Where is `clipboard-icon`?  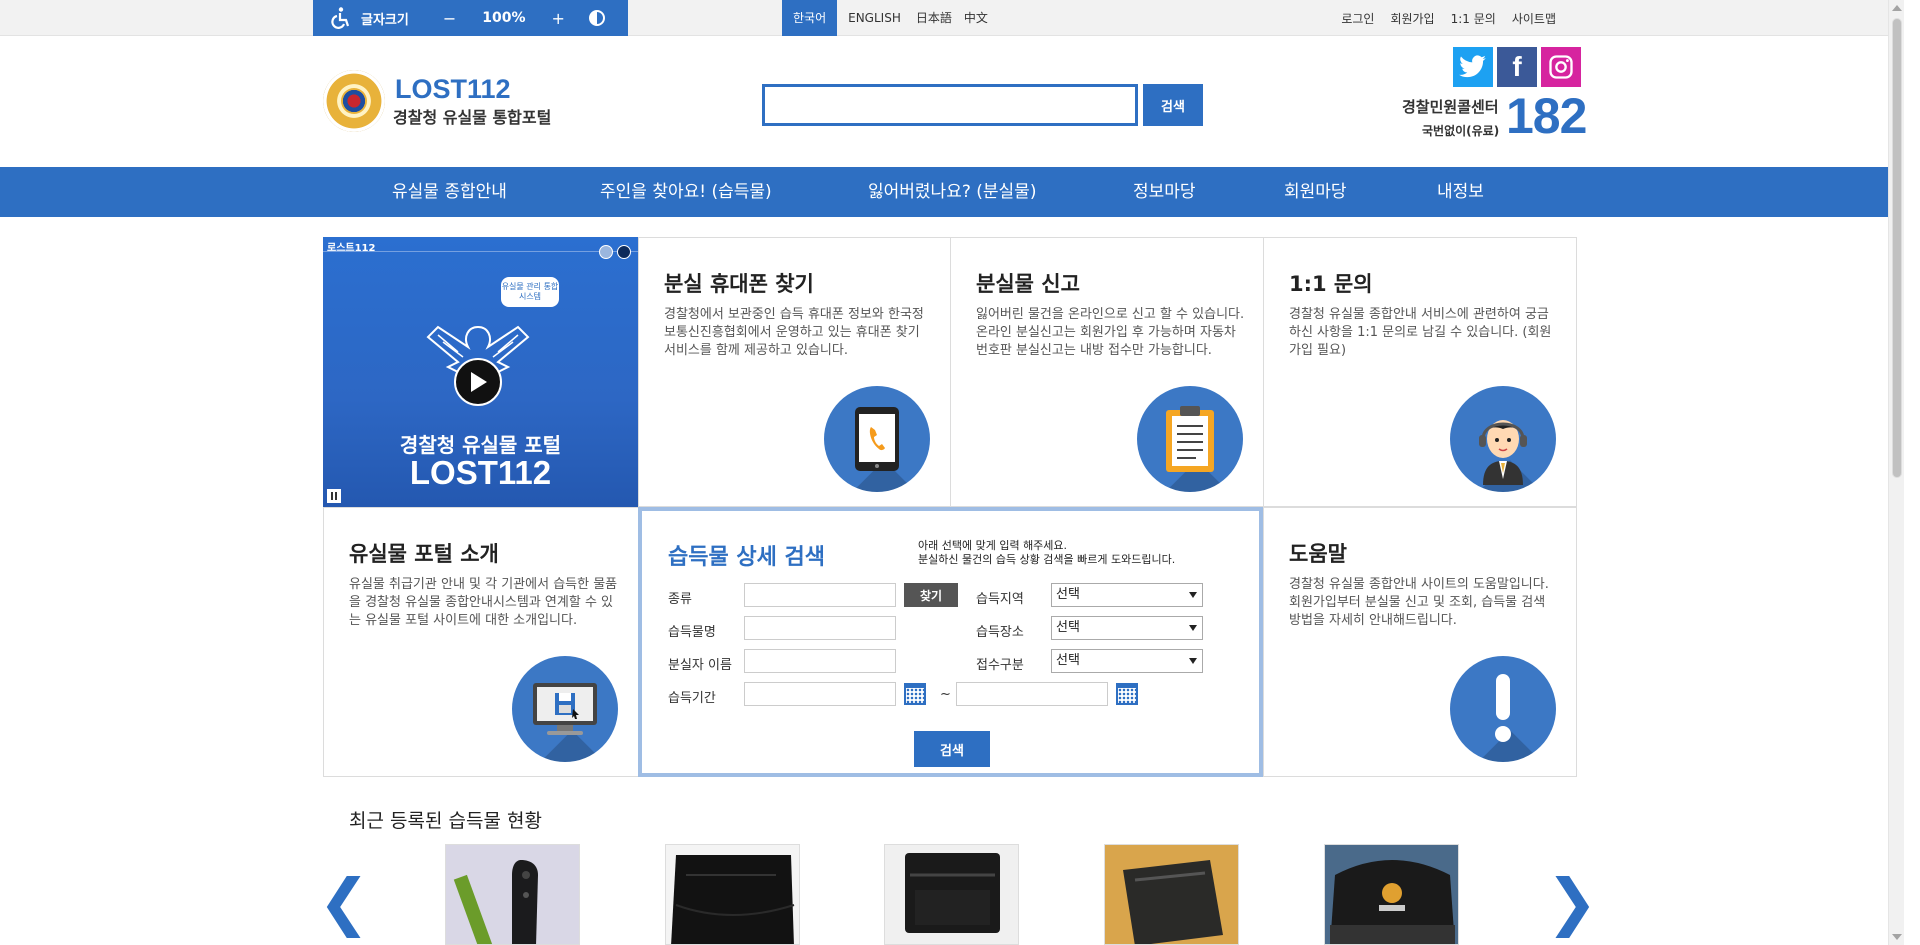 clipboard-icon is located at coordinates (1190, 439).